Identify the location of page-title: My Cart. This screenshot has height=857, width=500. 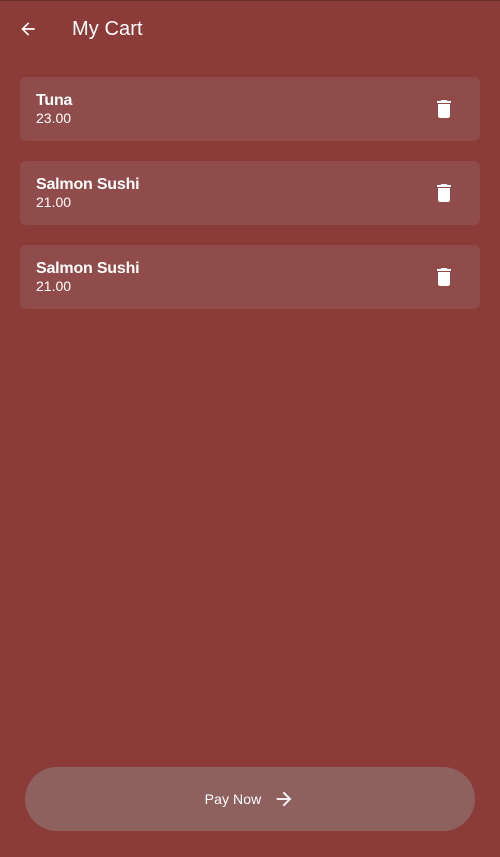
(107, 28).